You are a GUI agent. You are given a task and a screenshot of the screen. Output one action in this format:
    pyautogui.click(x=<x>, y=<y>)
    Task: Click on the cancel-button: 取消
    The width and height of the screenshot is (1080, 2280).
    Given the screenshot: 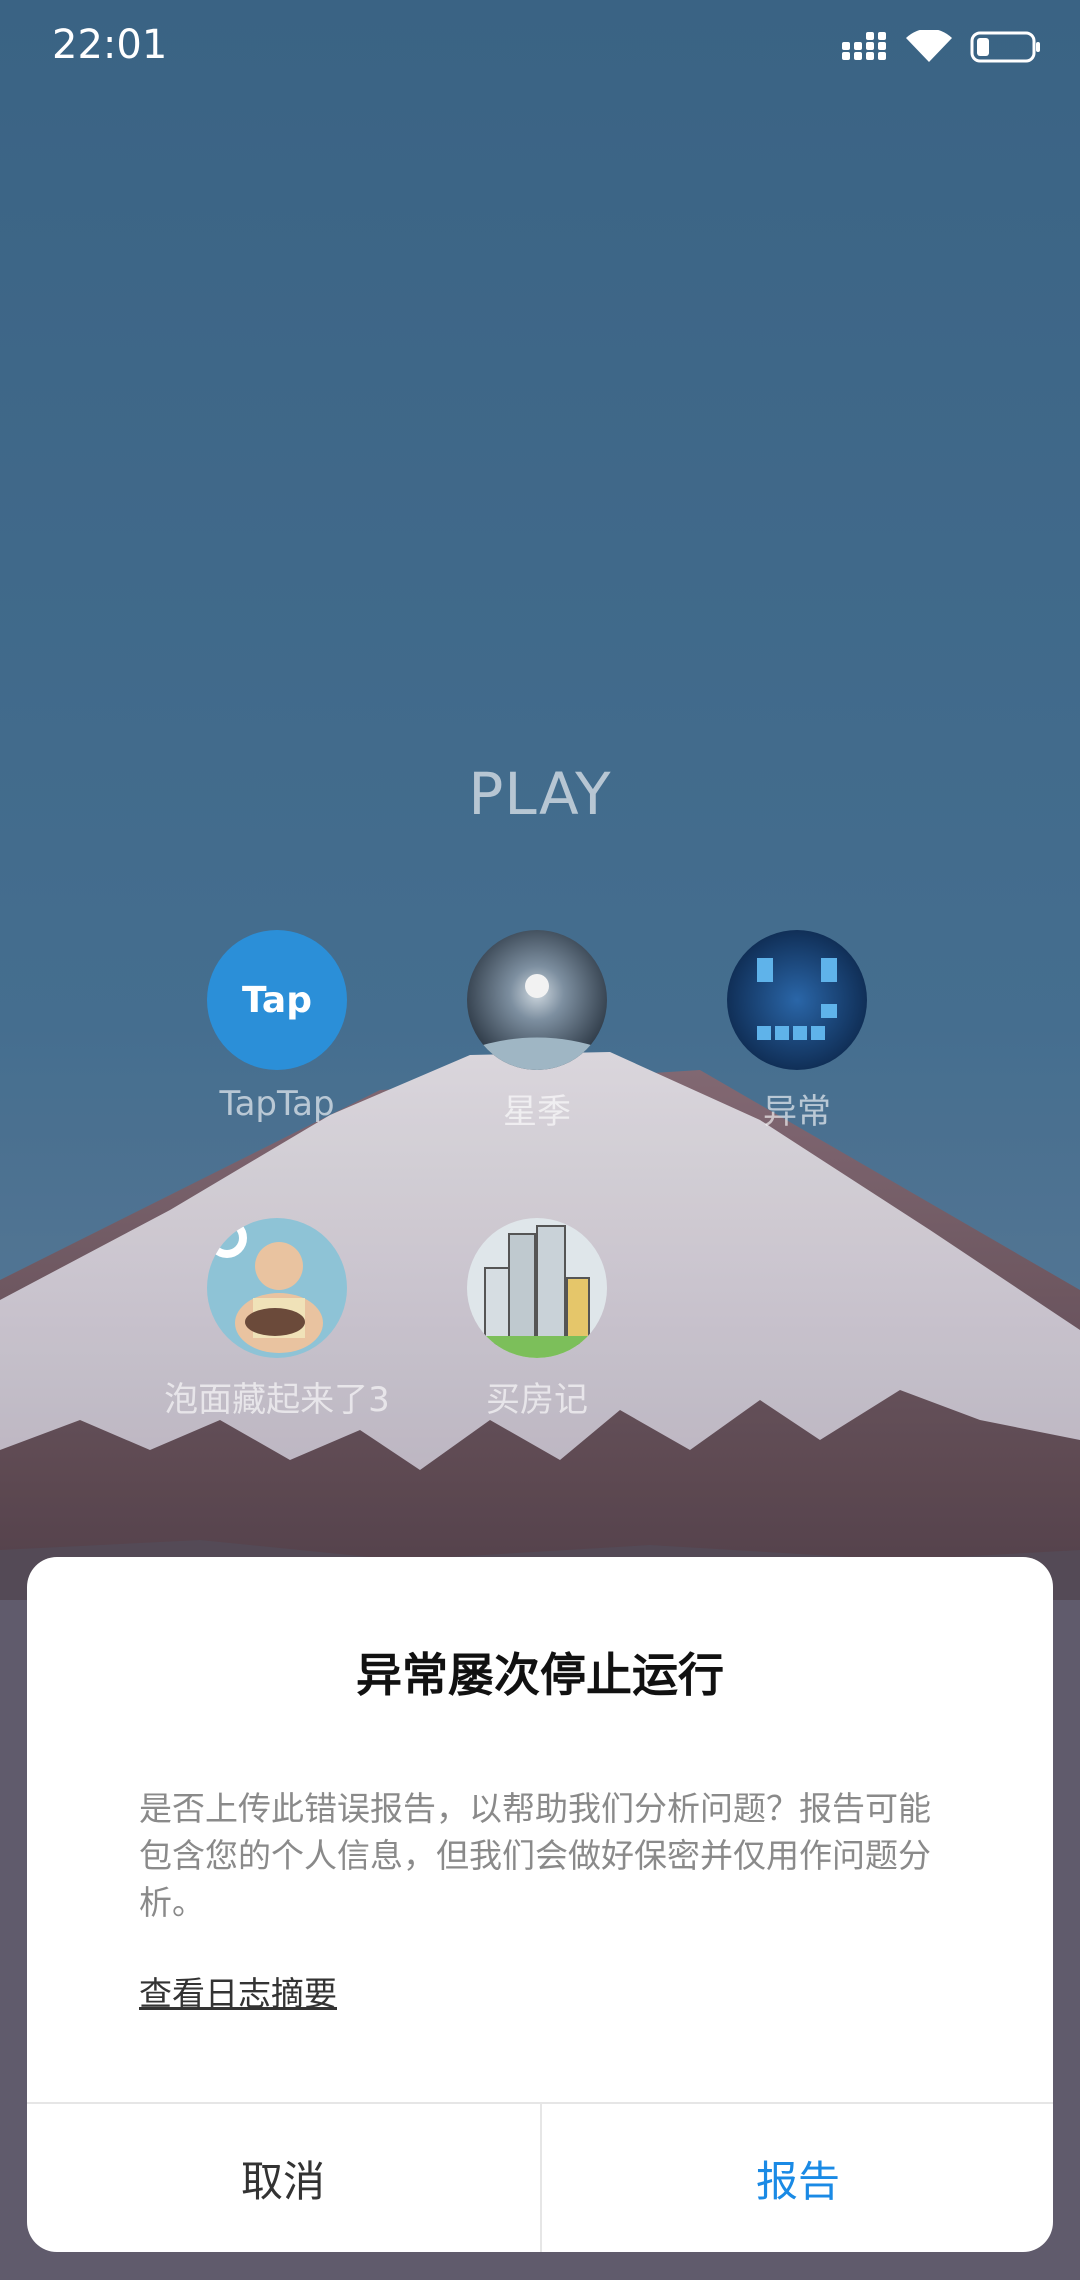 What is the action you would take?
    pyautogui.click(x=283, y=2178)
    